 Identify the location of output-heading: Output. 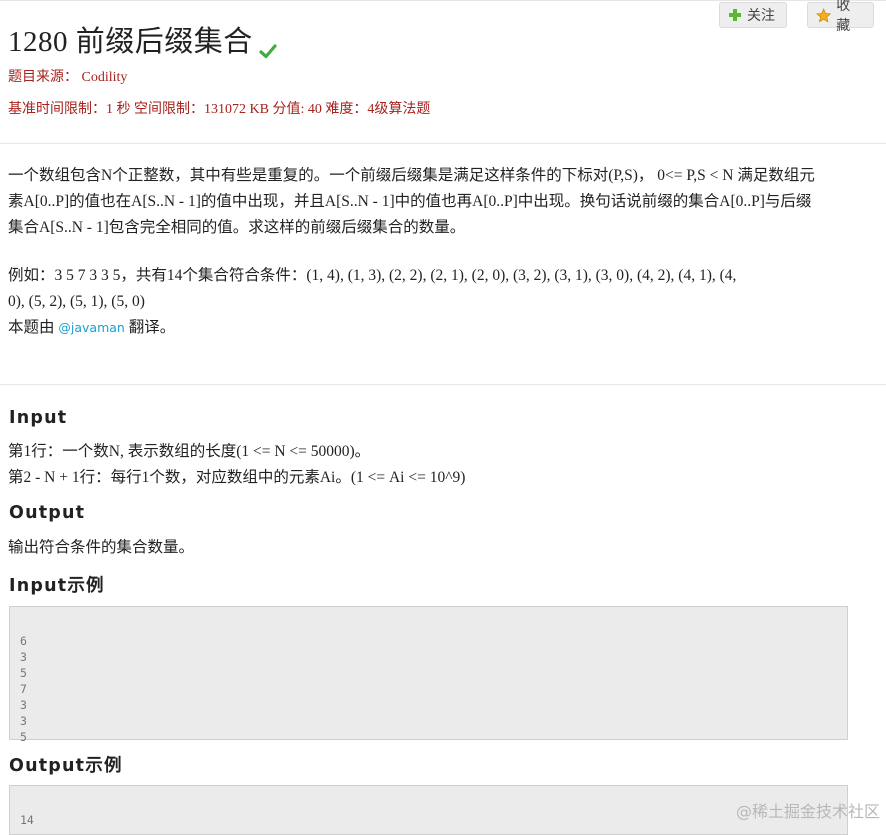
(47, 513).